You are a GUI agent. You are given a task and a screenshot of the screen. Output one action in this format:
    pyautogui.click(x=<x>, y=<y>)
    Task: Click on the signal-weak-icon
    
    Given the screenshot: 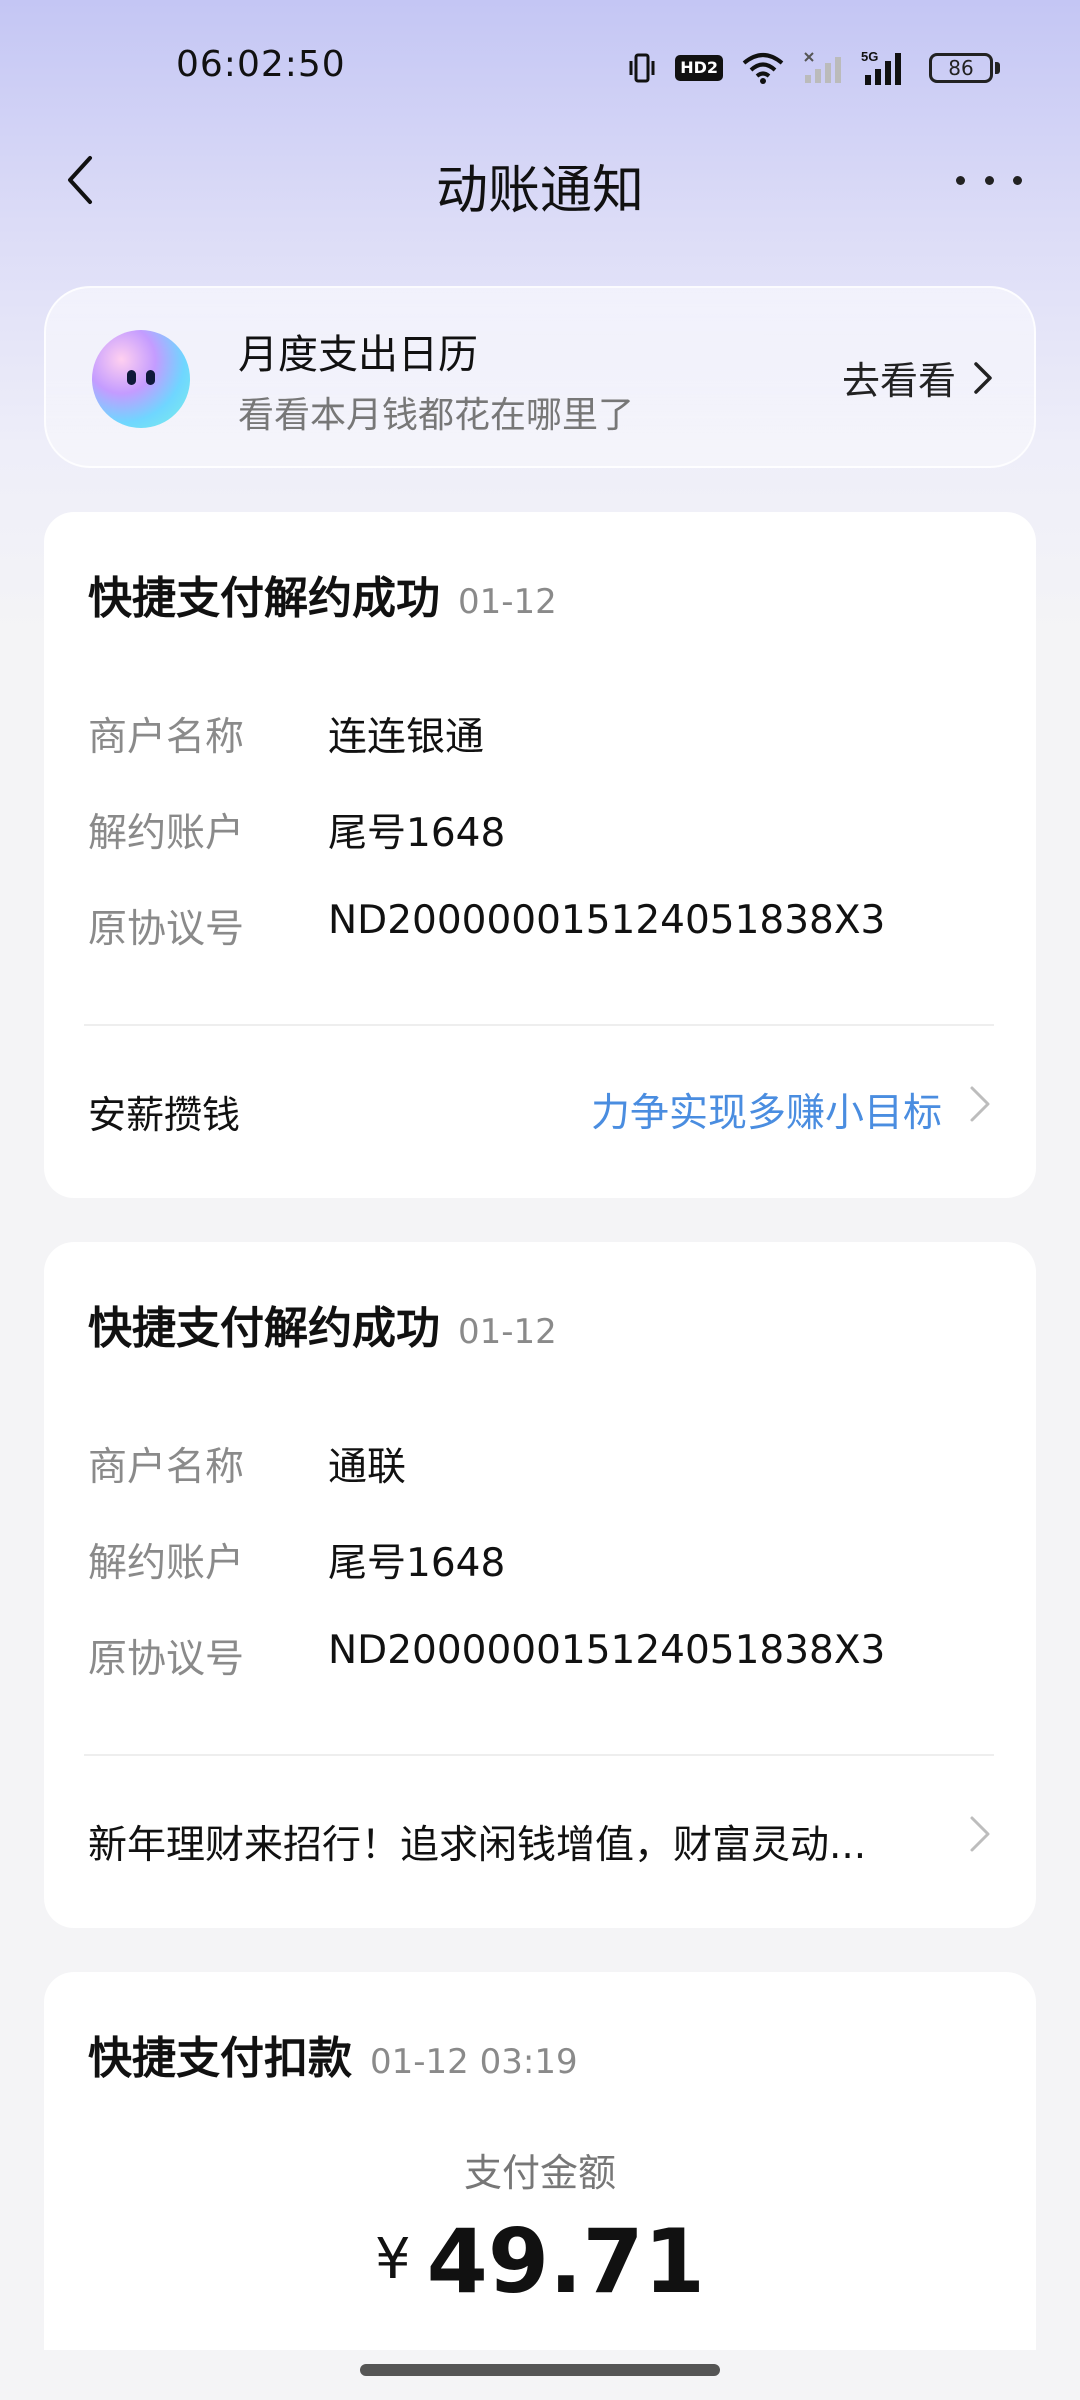 What is the action you would take?
    pyautogui.click(x=823, y=68)
    